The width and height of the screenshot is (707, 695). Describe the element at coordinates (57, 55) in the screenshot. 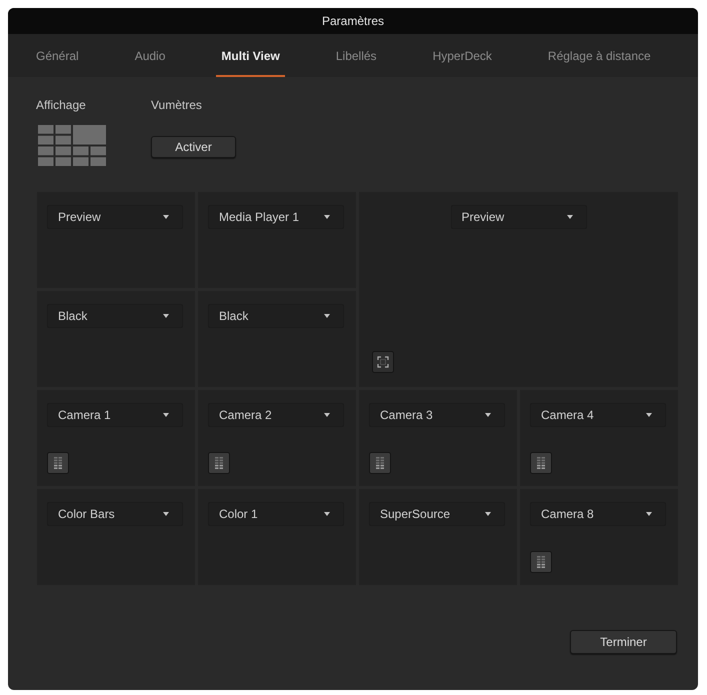

I see `tab: Général` at that location.